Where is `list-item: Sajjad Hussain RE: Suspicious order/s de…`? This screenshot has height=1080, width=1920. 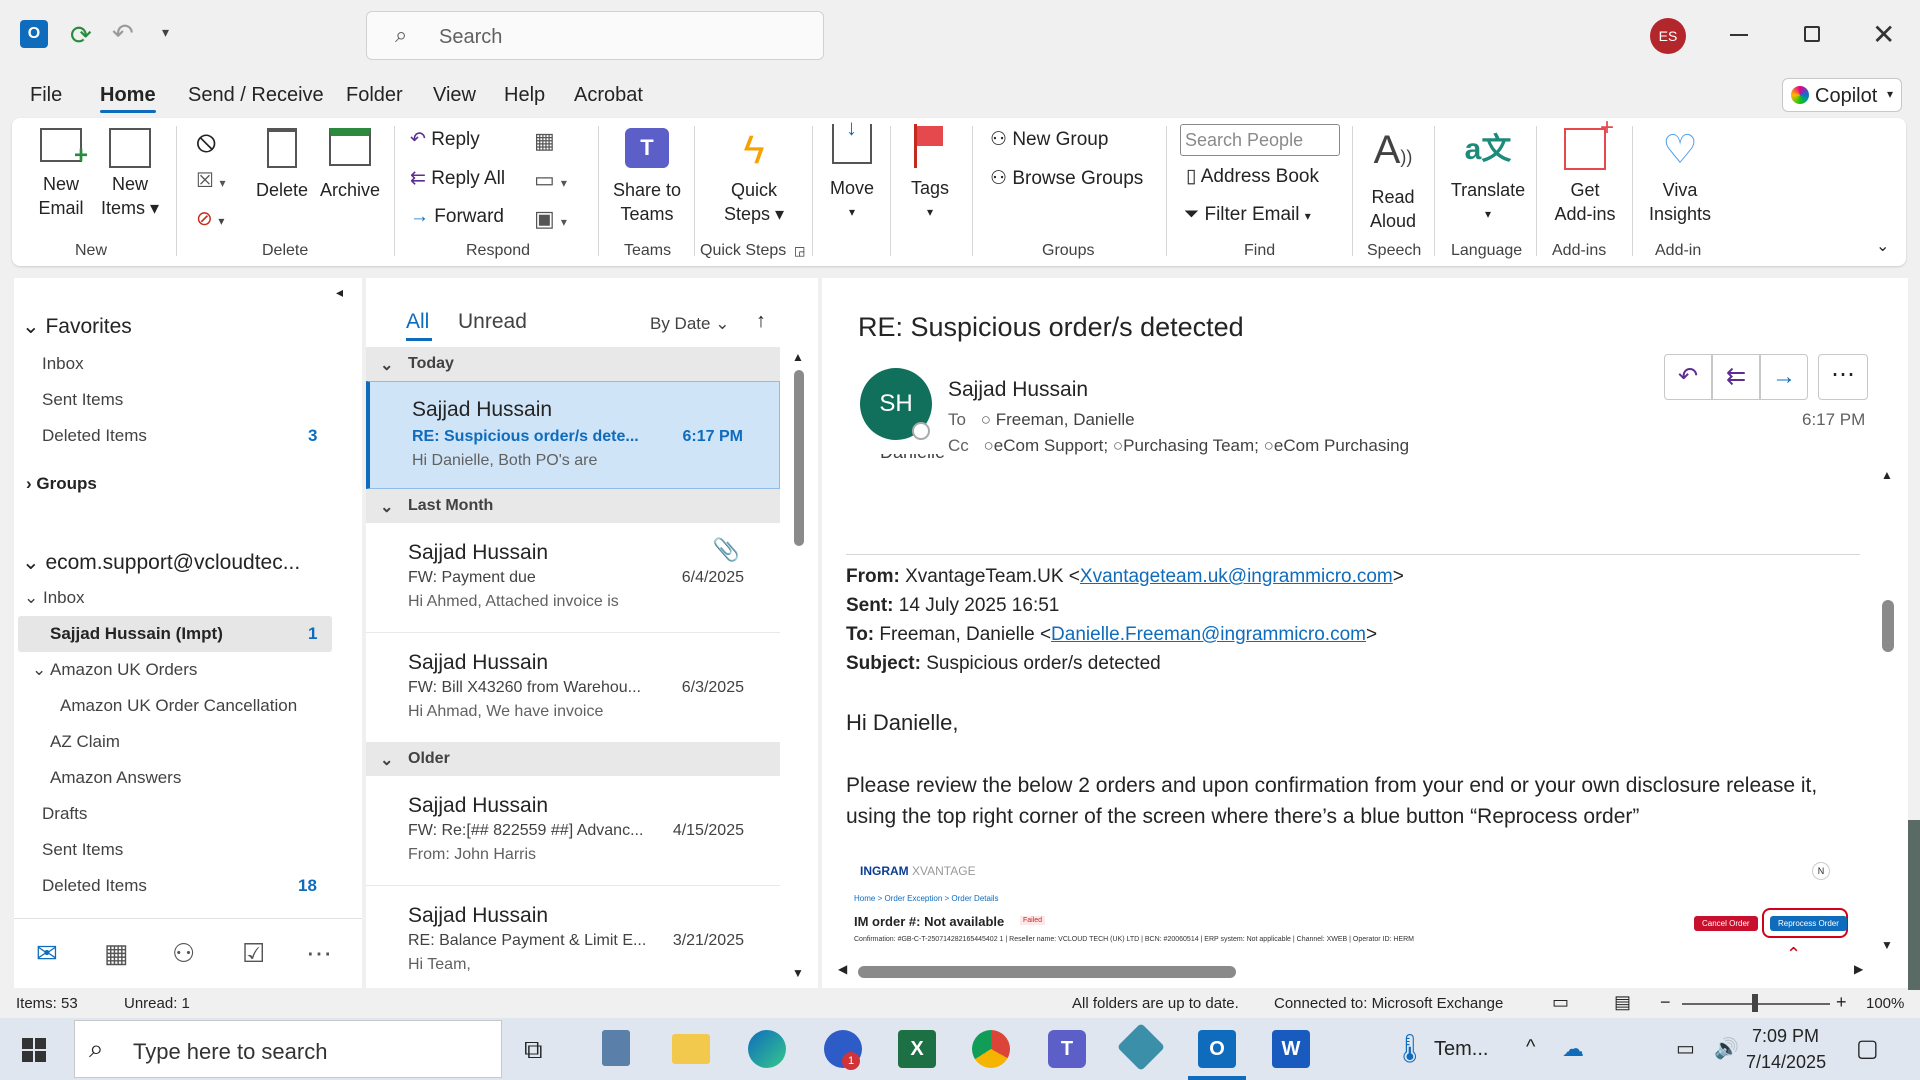
list-item: Sajjad Hussain RE: Suspicious order/s de… is located at coordinates (573, 435).